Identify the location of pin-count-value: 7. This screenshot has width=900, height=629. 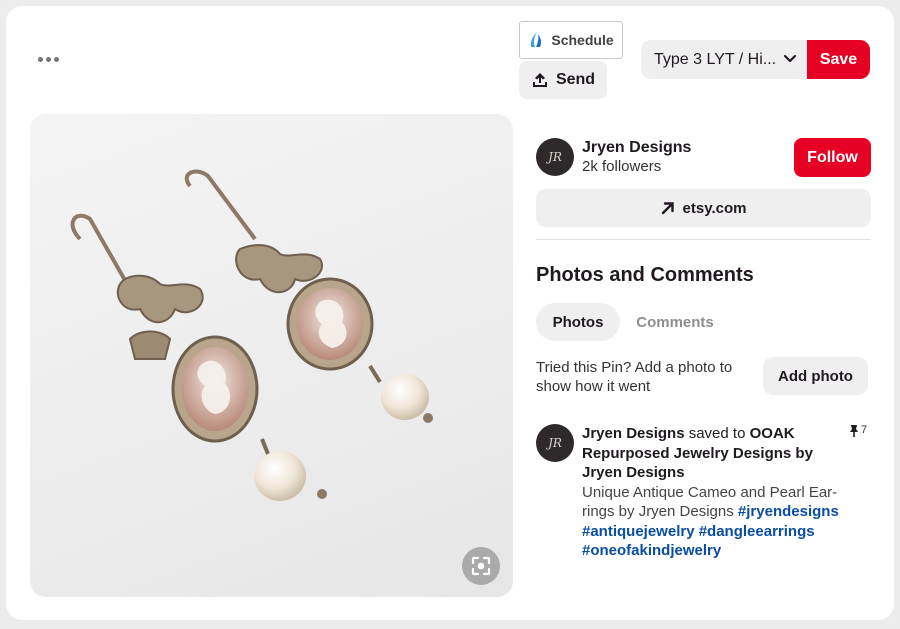
(864, 430).